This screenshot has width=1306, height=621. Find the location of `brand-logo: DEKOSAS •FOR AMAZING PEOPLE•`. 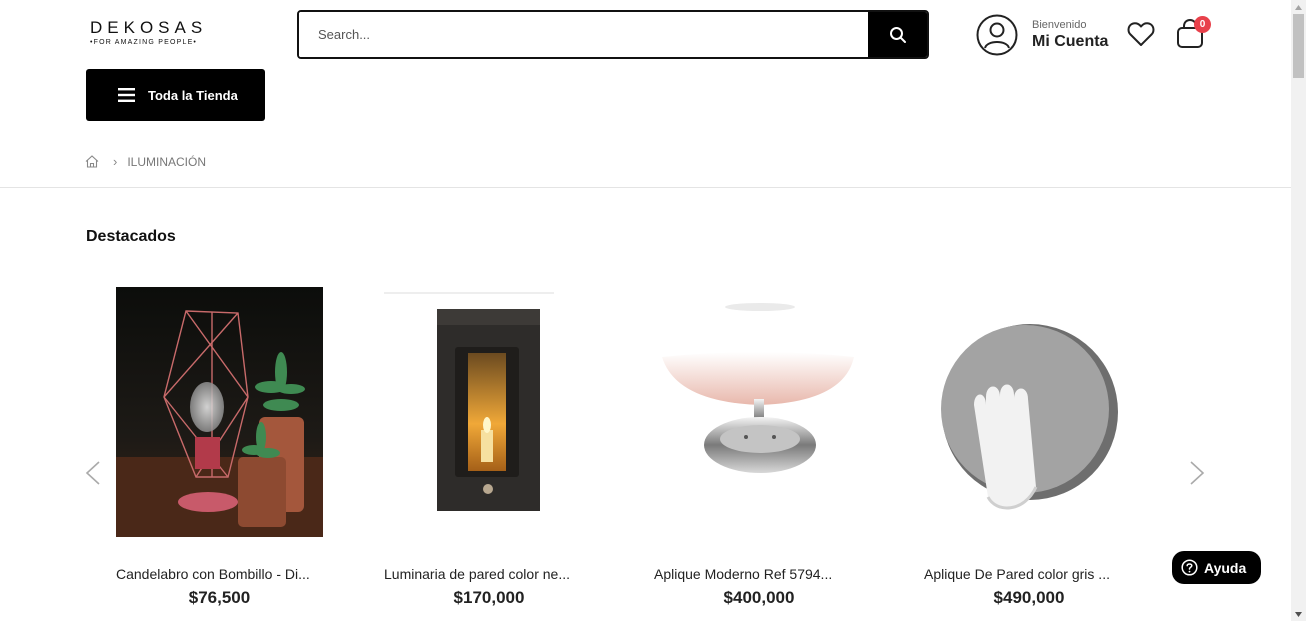

brand-logo: DEKOSAS •FOR AMAZING PEOPLE• is located at coordinates (149, 32).